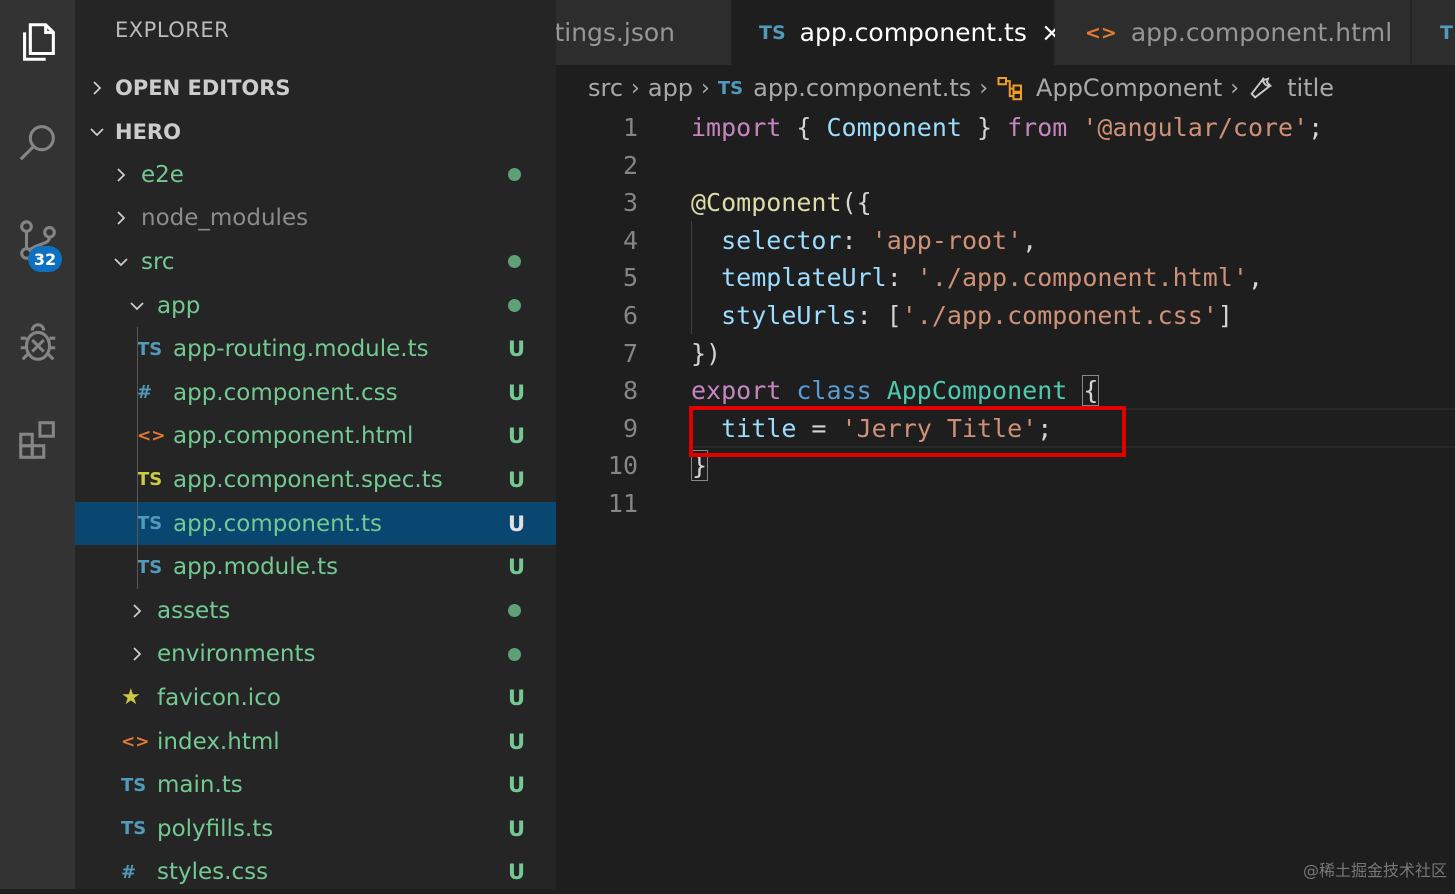  I want to click on tree-item: e2e, so click(315, 175).